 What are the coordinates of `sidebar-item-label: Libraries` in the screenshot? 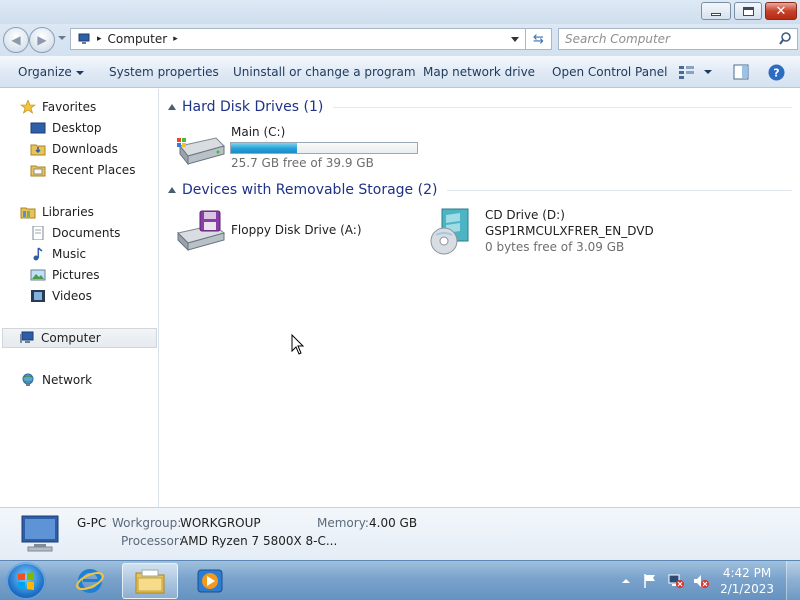 It's located at (68, 212).